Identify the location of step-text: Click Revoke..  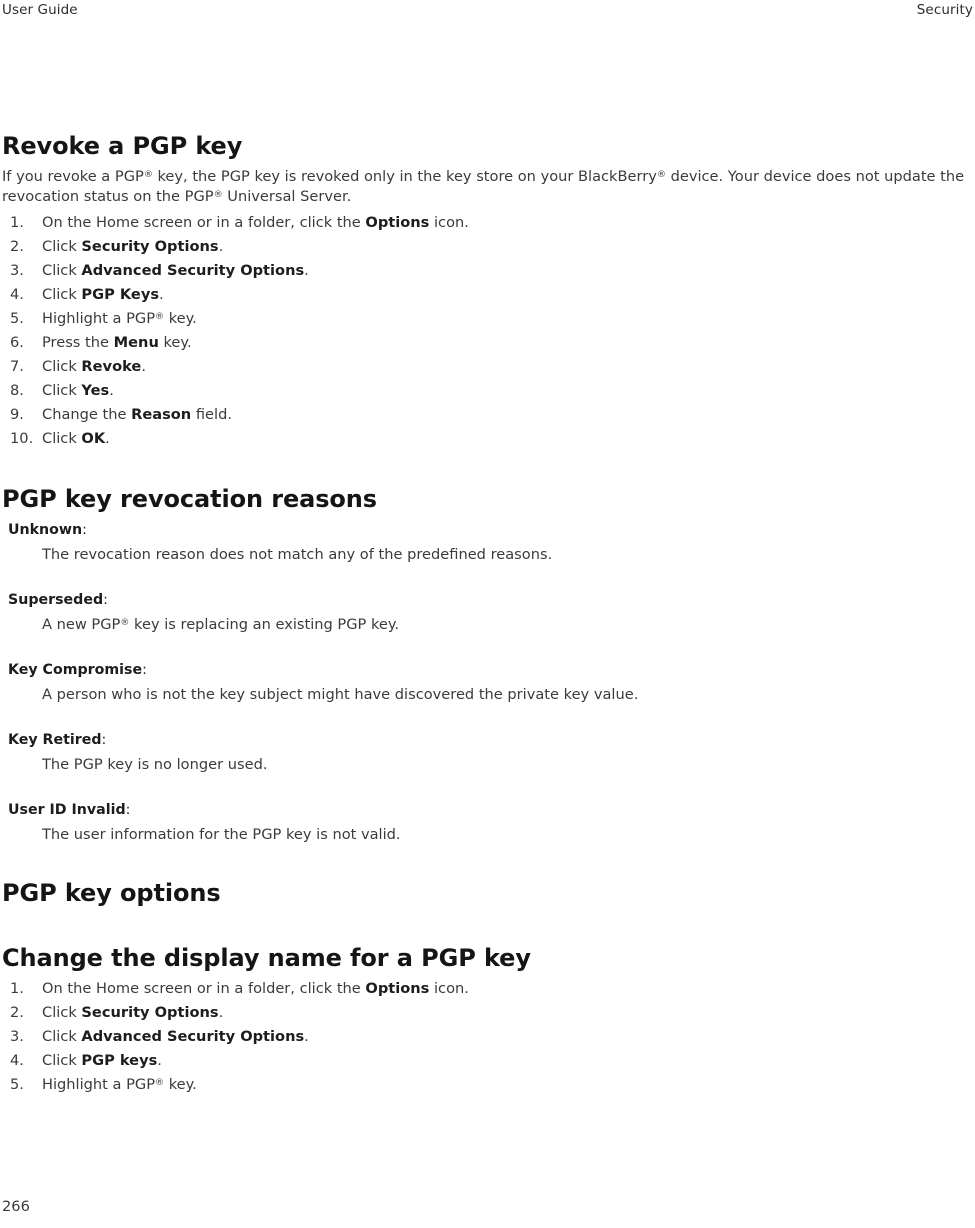
(94, 366).